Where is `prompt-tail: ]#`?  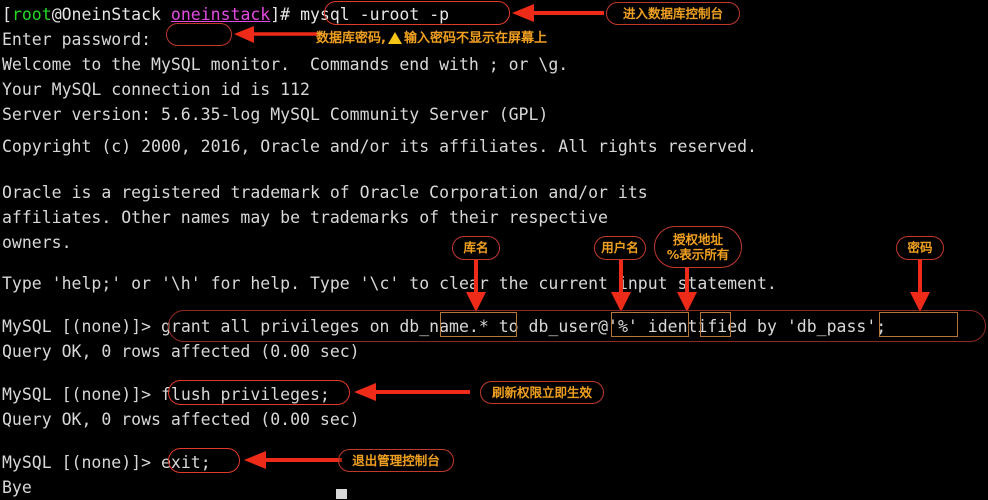 prompt-tail: ]# is located at coordinates (280, 14).